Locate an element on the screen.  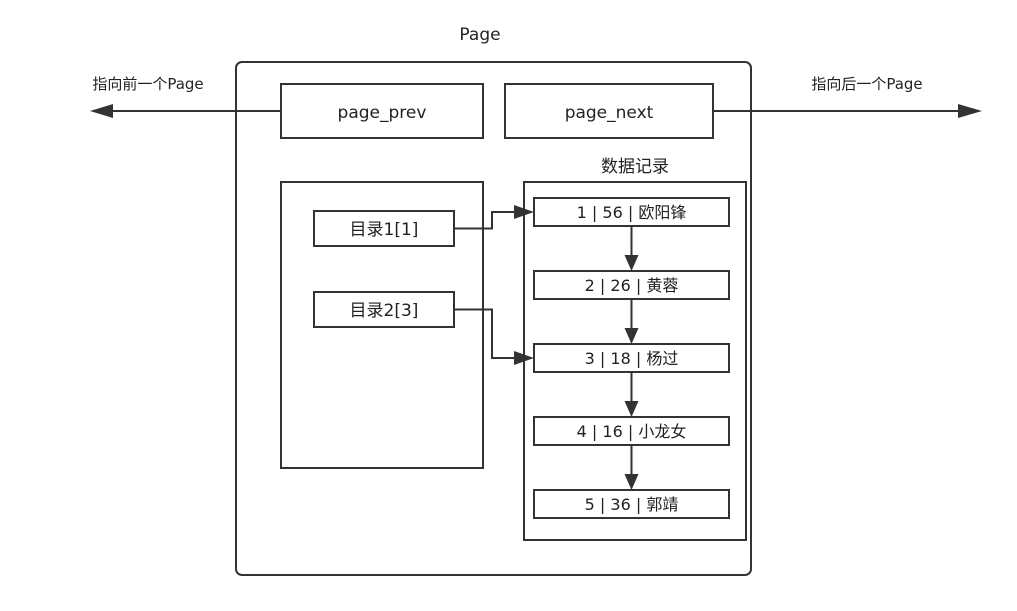
directory-entry-label: 目录2[3] is located at coordinates (384, 311).